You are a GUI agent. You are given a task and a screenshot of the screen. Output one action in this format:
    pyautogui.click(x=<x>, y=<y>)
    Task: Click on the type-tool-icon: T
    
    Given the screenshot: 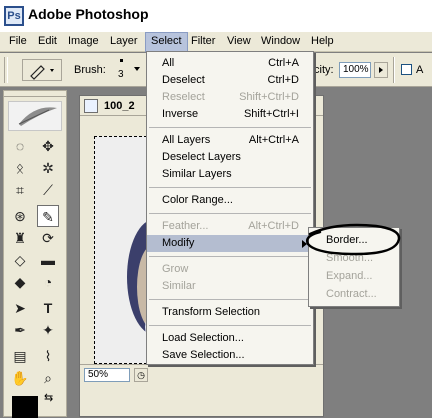 What is the action you would take?
    pyautogui.click(x=48, y=308)
    